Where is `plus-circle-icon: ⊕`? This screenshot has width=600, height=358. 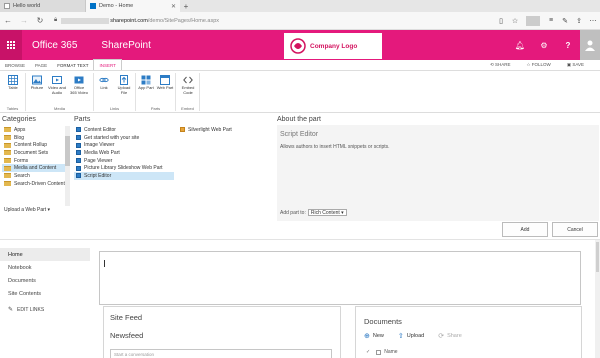
plus-circle-icon: ⊕ is located at coordinates (367, 336).